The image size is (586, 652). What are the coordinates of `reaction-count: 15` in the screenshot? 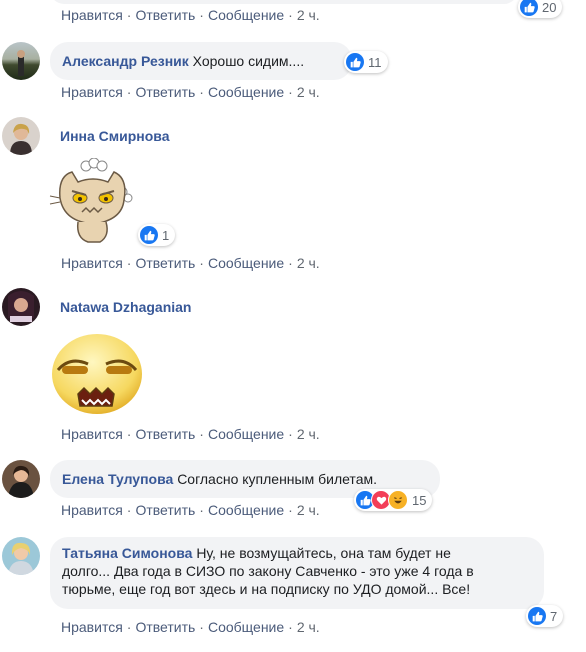 It's located at (419, 500).